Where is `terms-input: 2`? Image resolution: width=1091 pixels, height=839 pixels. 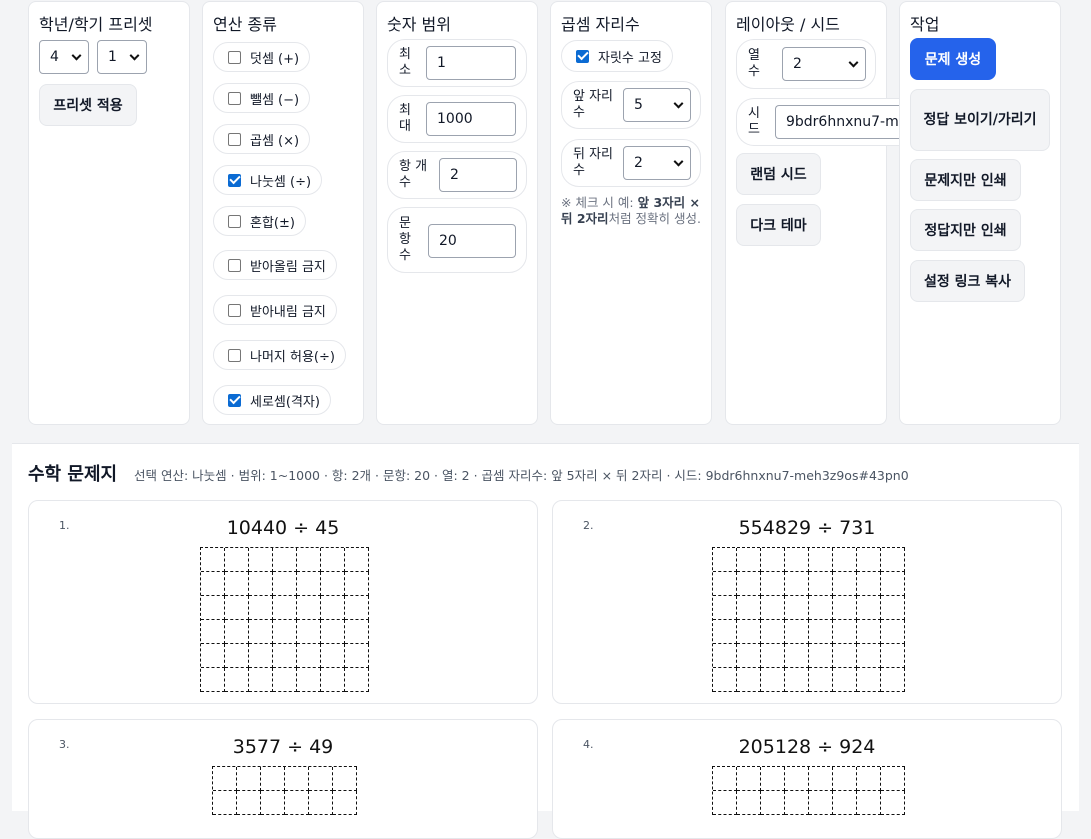 terms-input: 2 is located at coordinates (478, 175).